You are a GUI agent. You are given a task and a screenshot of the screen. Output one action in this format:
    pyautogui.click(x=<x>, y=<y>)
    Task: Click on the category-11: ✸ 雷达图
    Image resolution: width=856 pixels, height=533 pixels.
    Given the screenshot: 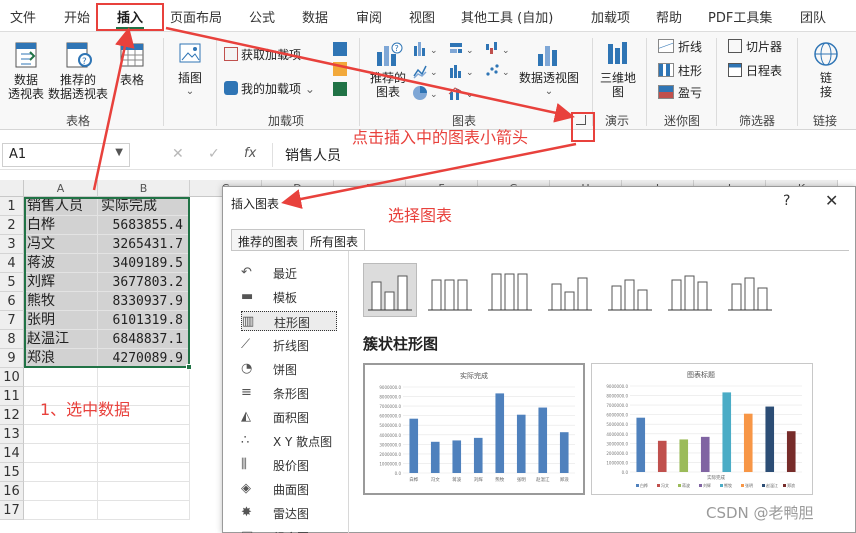 What is the action you would take?
    pyautogui.click(x=296, y=513)
    